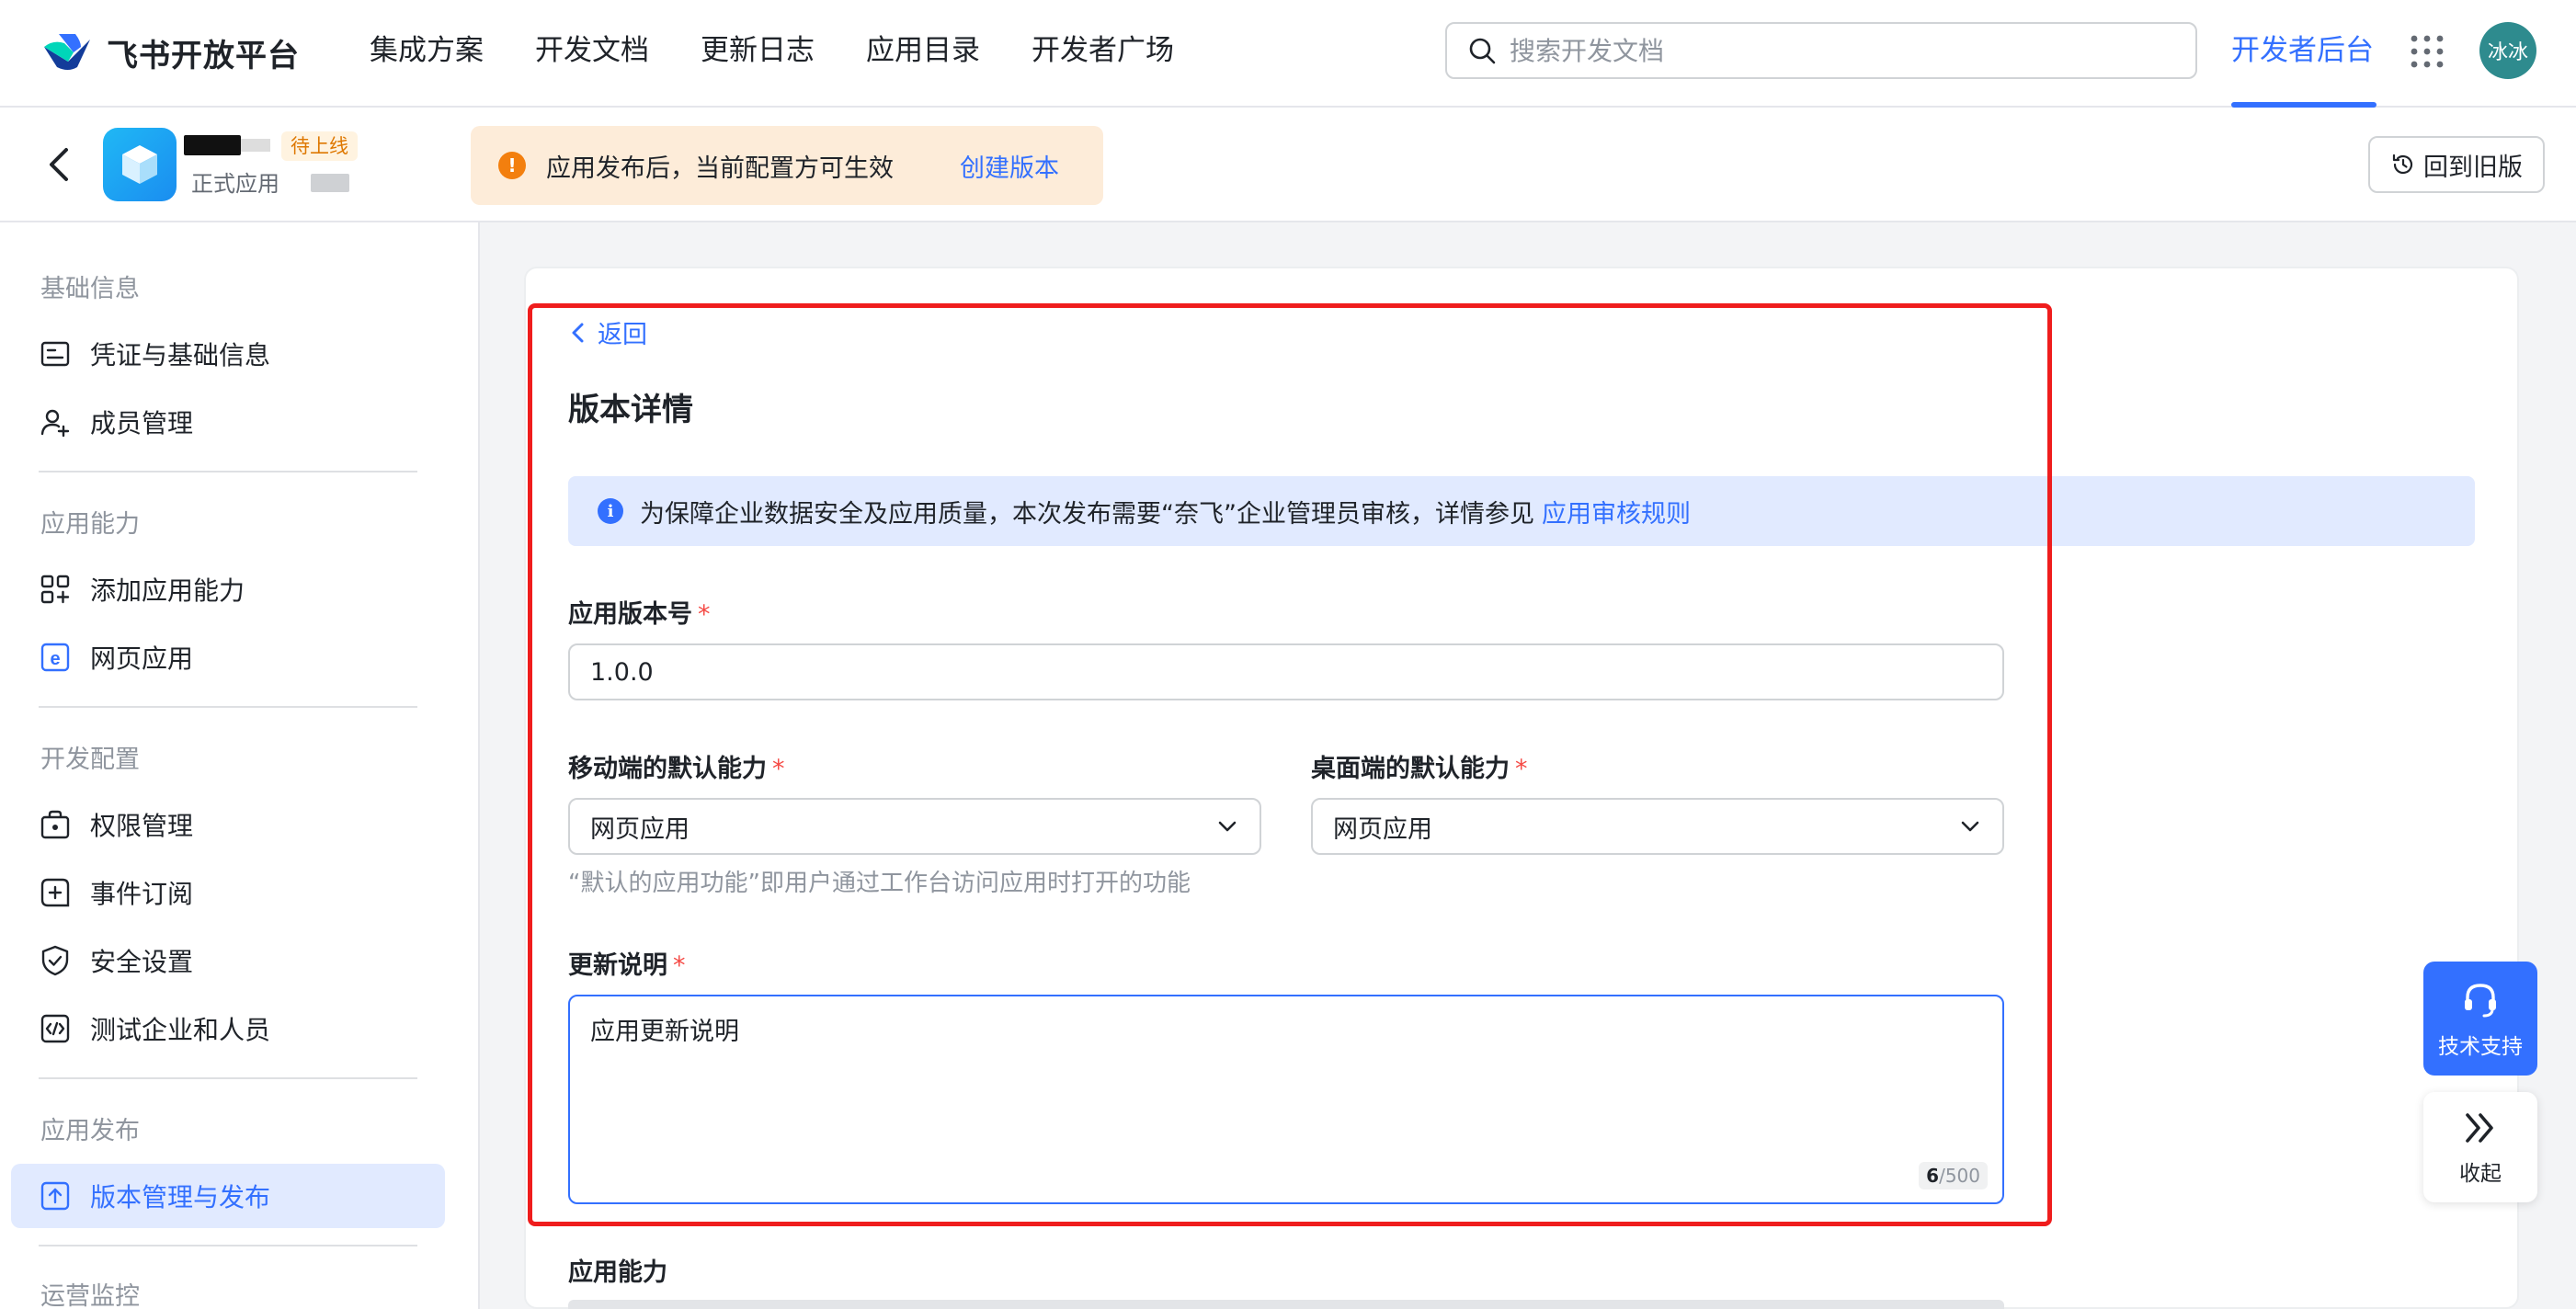  What do you see at coordinates (228, 960) in the screenshot?
I see `sidebar-item-security: 安全设置` at bounding box center [228, 960].